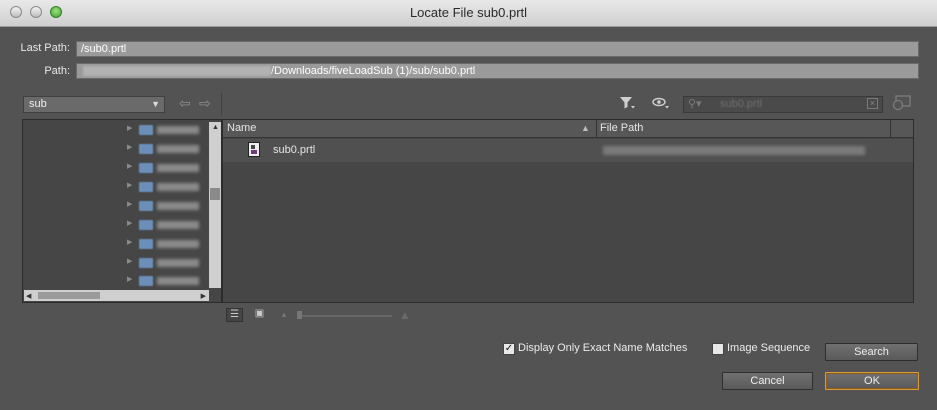 This screenshot has width=937, height=410. Describe the element at coordinates (497, 71) in the screenshot. I see `path-field: /Downloads/fiveLoadSub (1)/sub/sub0.prtl` at that location.